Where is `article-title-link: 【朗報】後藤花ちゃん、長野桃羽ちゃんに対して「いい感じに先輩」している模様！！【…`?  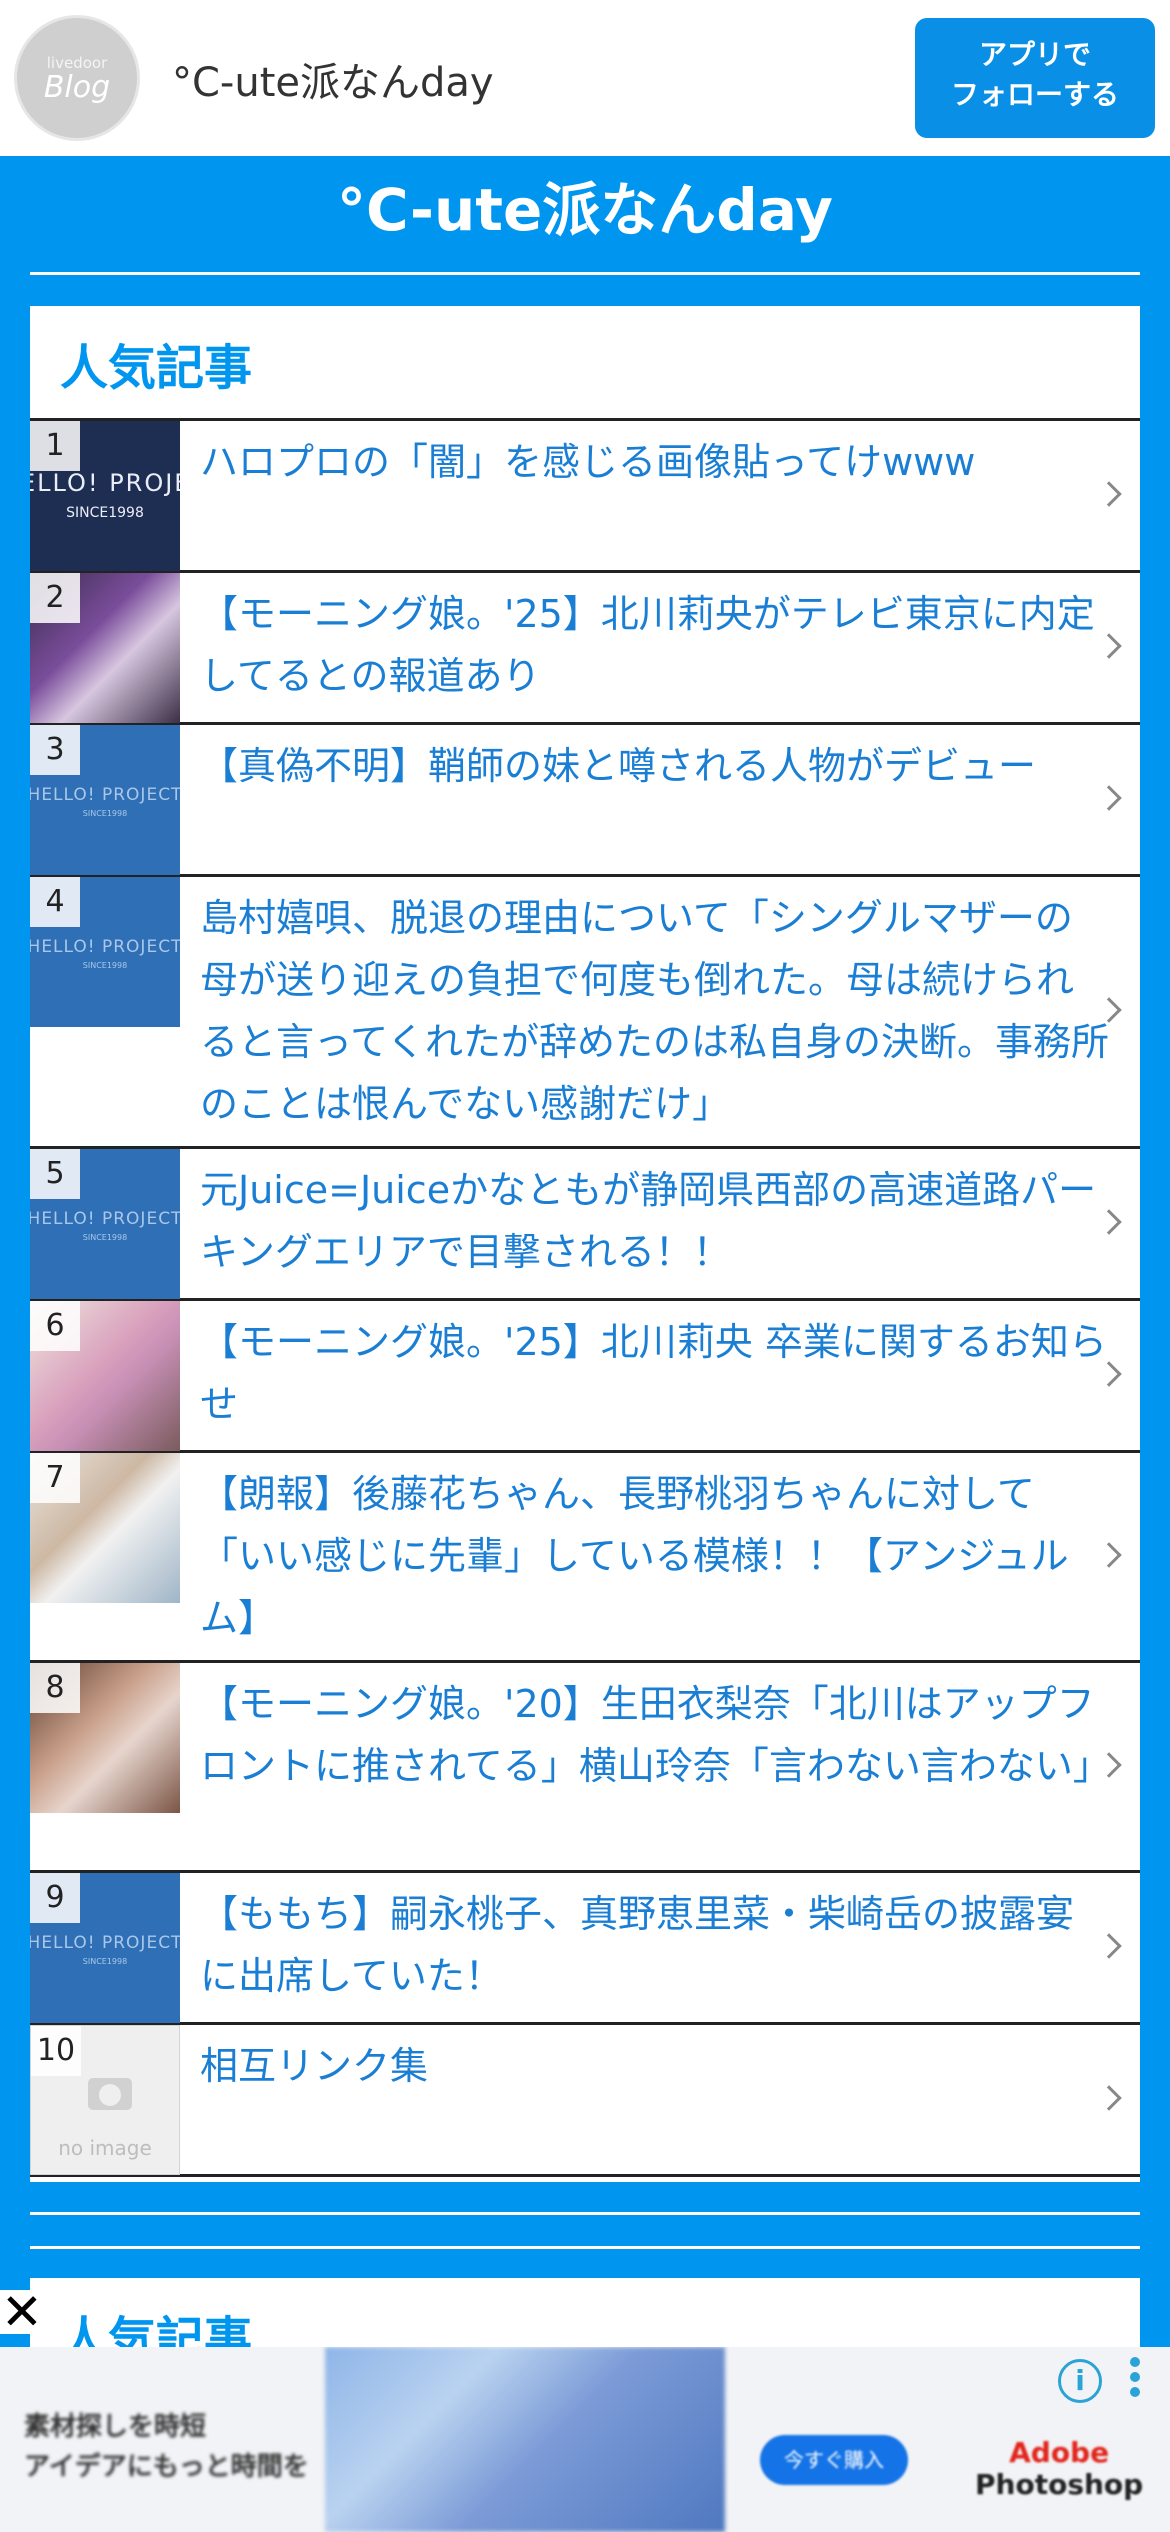
article-title-link: 【朗報】後藤花ちゃん、長野桃羽ちゃんに対して「いい感じに先輩」している模様！！【… is located at coordinates (655, 1556).